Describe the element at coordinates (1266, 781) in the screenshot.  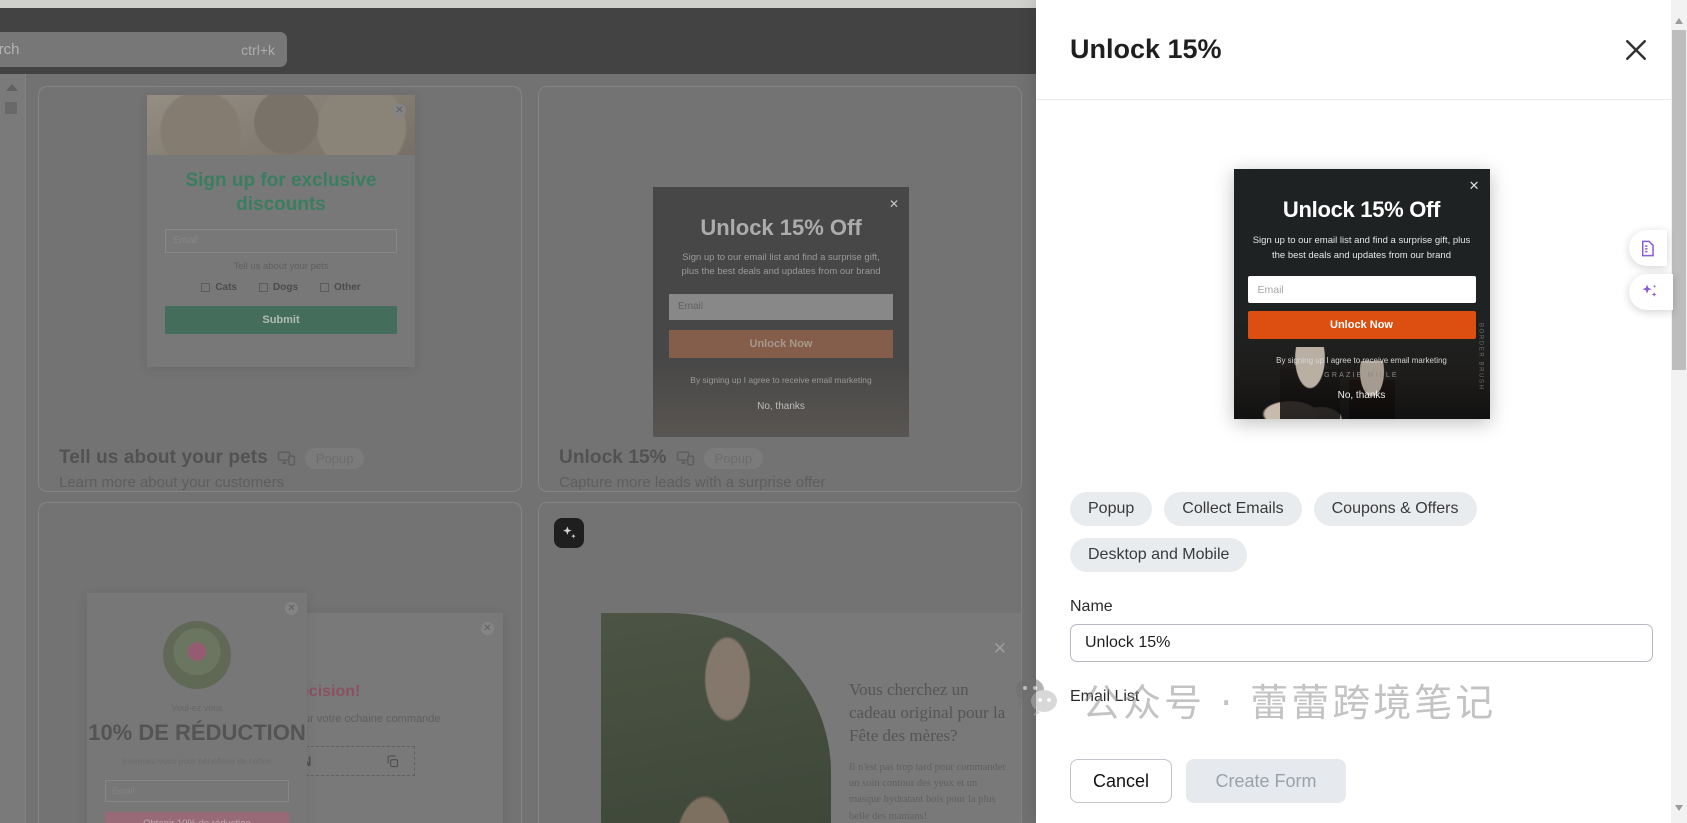
I see `create-form-button: Create Form` at that location.